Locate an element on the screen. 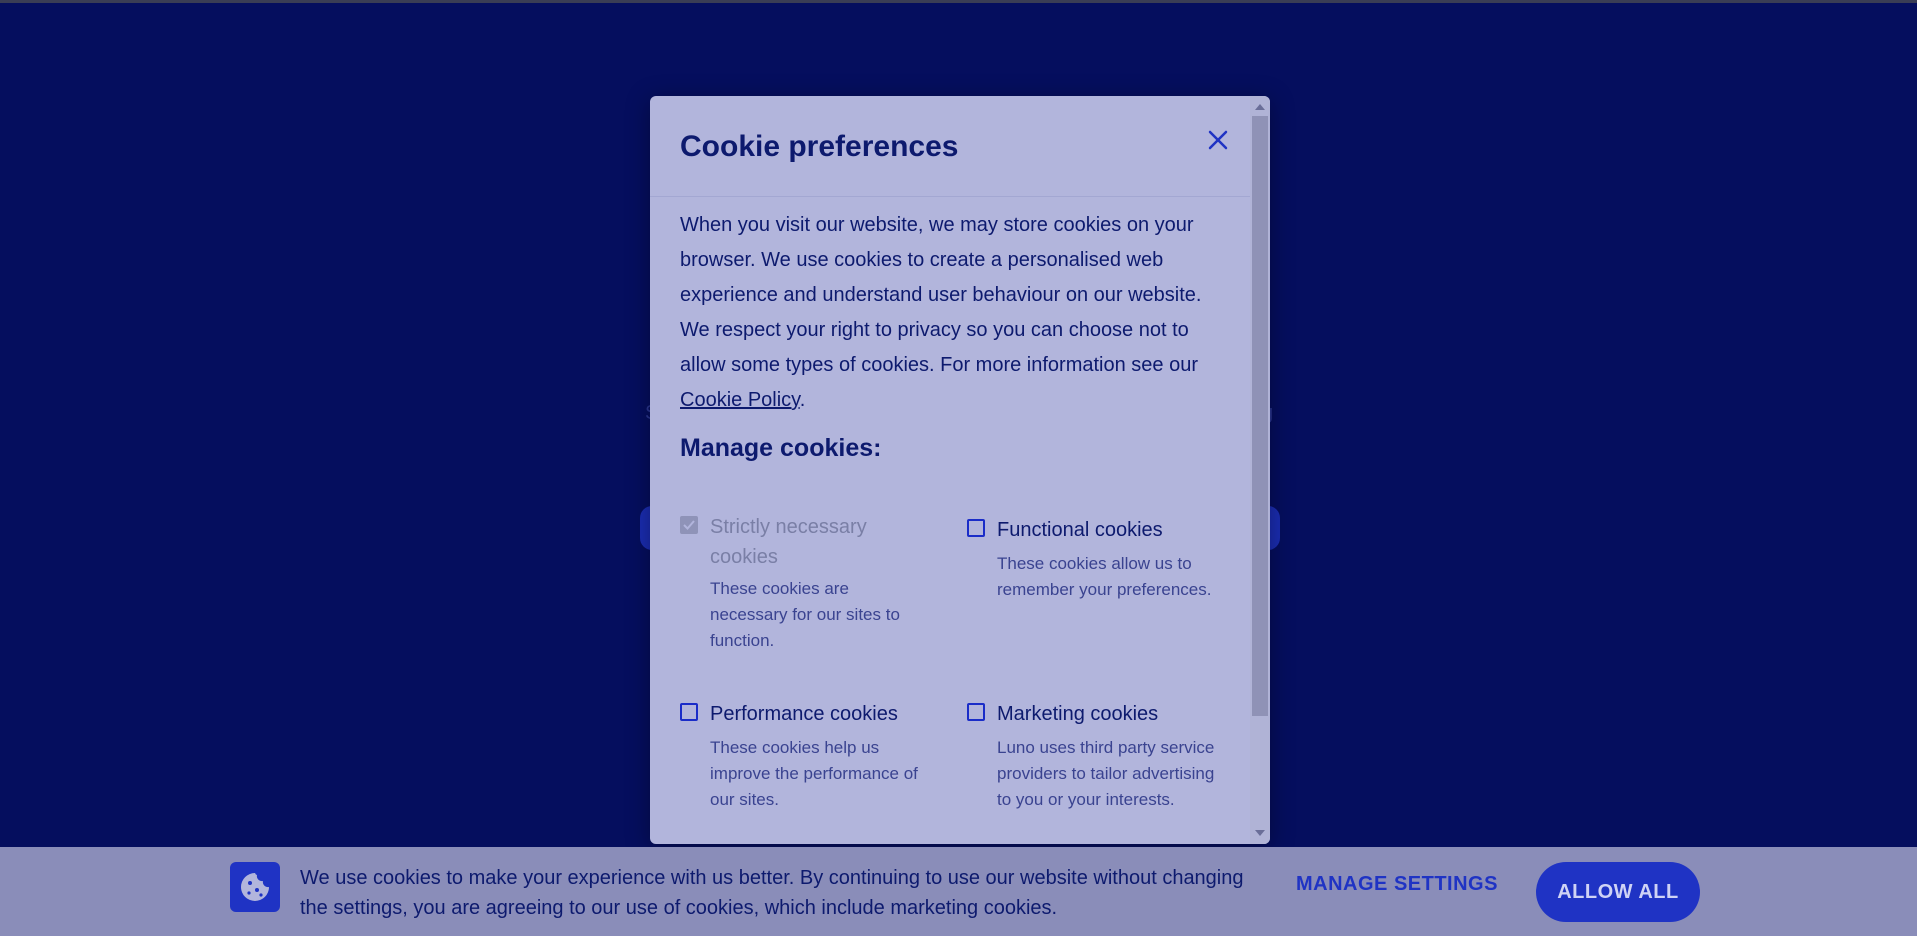  strictly-necessary-checkbox is located at coordinates (689, 525).